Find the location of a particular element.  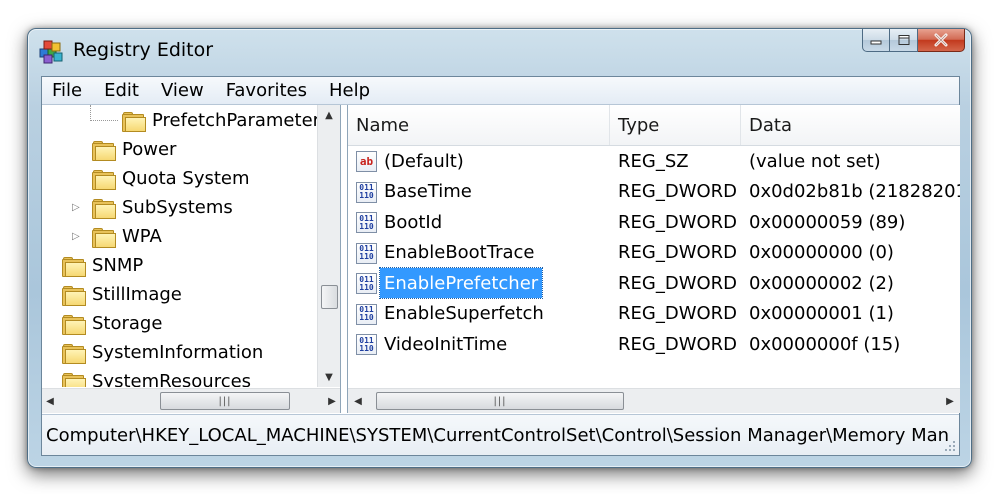

resize-grip-icon is located at coordinates (949, 445).